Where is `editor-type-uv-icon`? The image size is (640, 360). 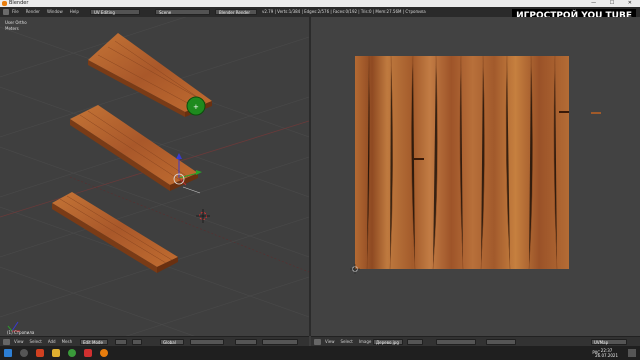
editor-type-uv-icon is located at coordinates (317, 342).